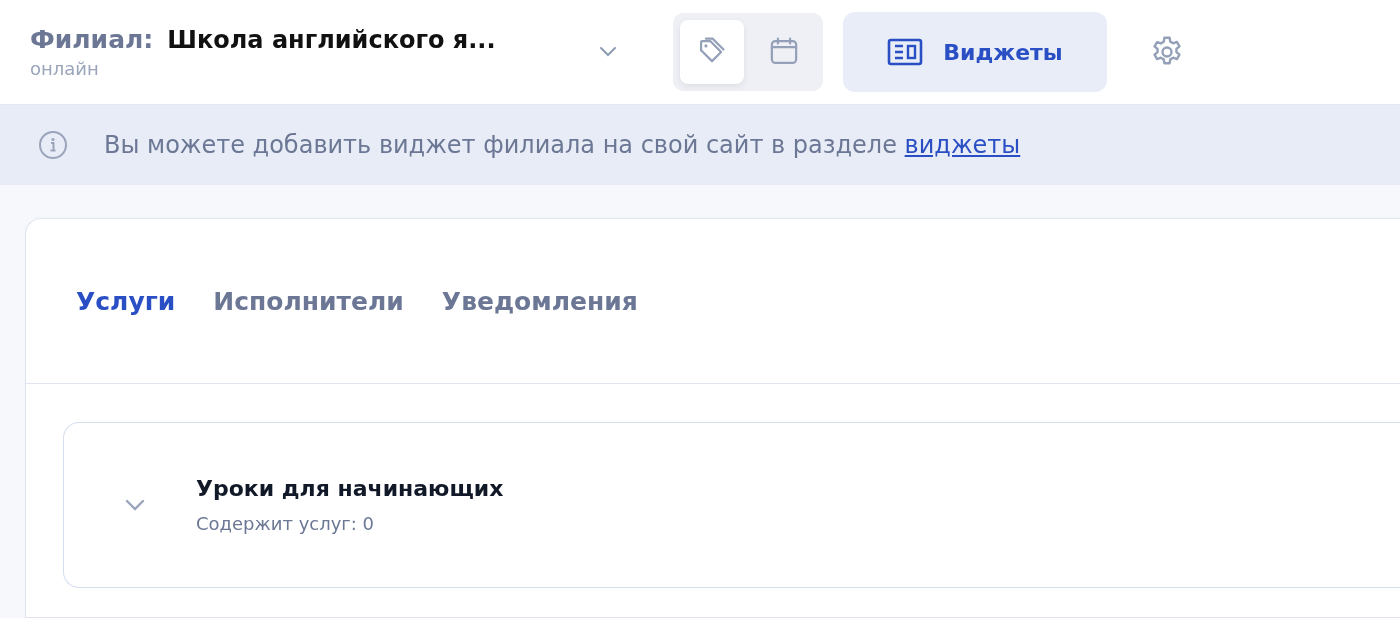 The height and width of the screenshot is (618, 1400). I want to click on group-title: Уроки для начинающих, so click(350, 488).